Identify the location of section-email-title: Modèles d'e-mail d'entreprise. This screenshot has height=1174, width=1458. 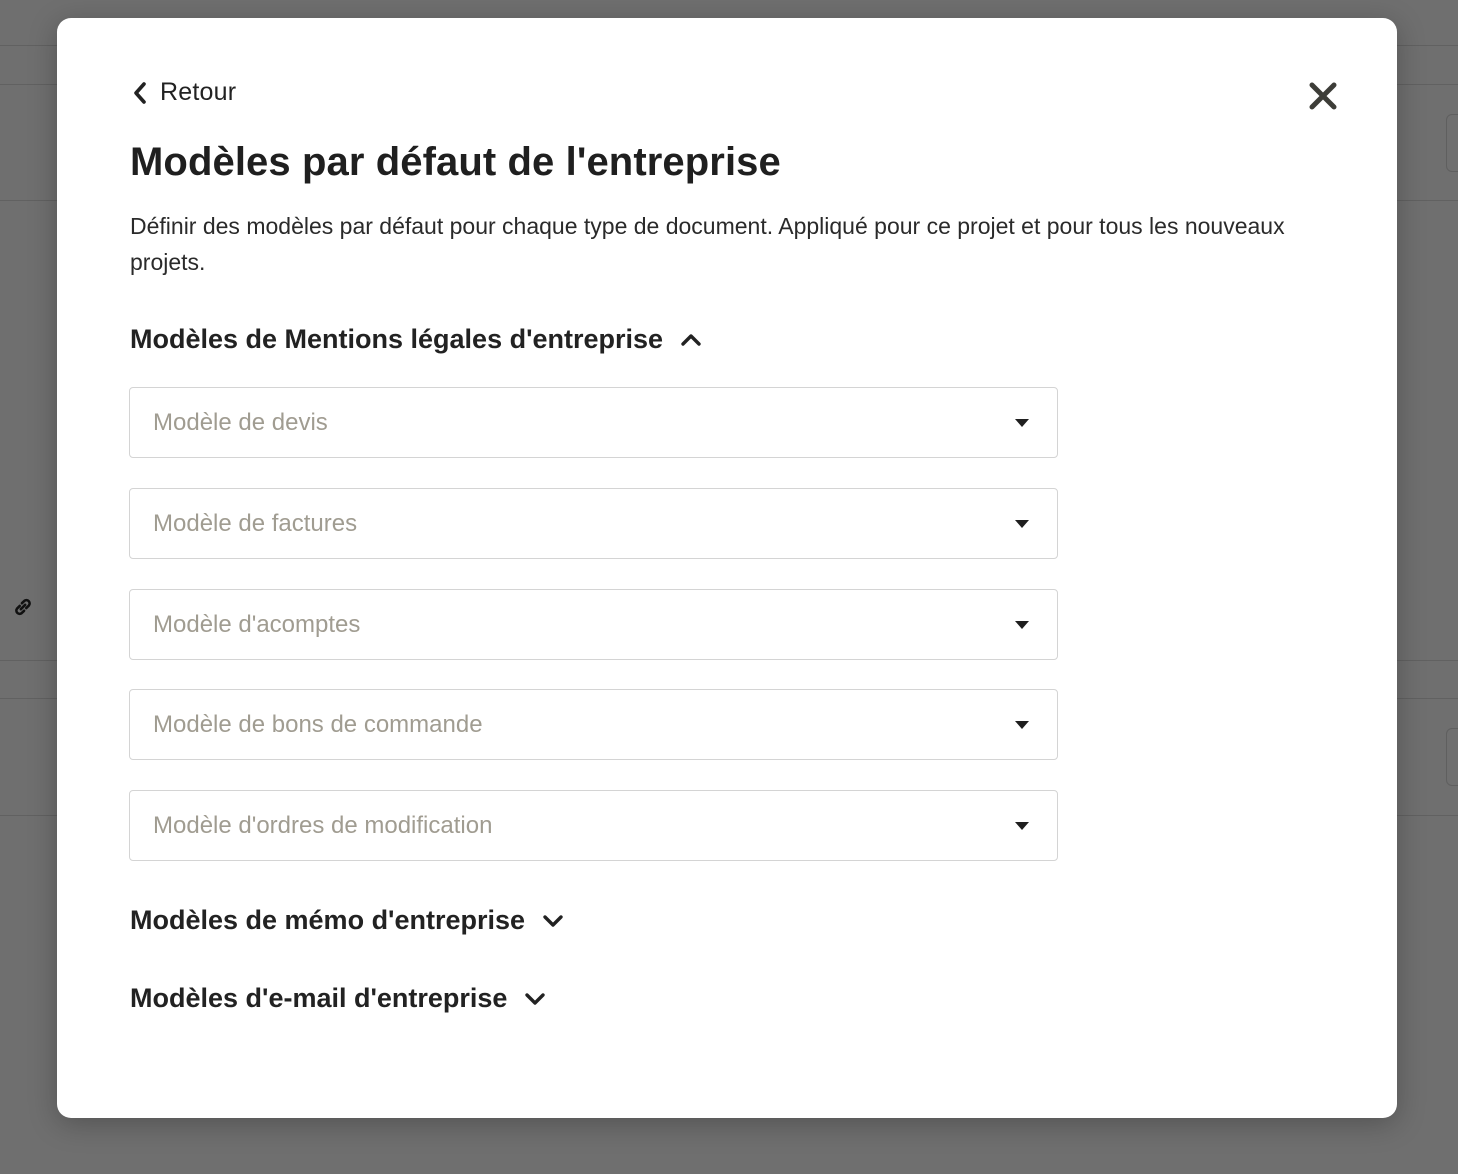
(319, 998).